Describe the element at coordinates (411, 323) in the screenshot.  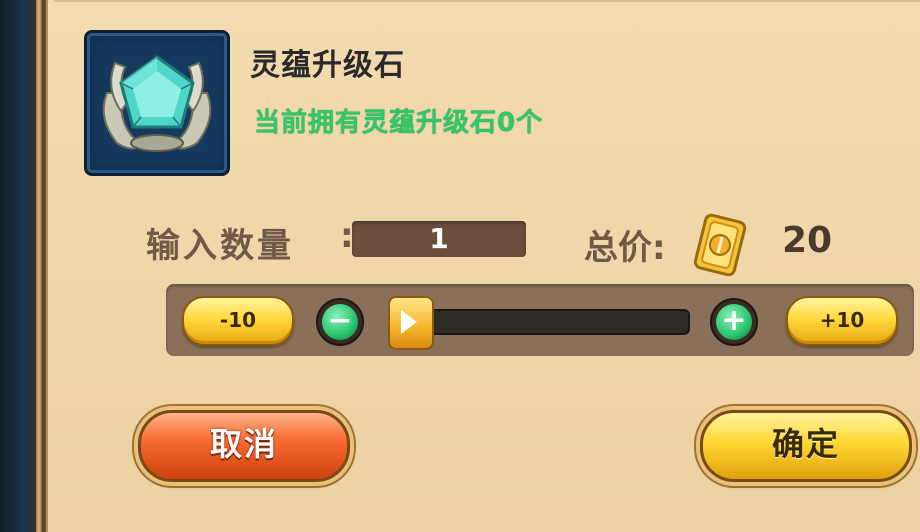
I see `slider-handle` at that location.